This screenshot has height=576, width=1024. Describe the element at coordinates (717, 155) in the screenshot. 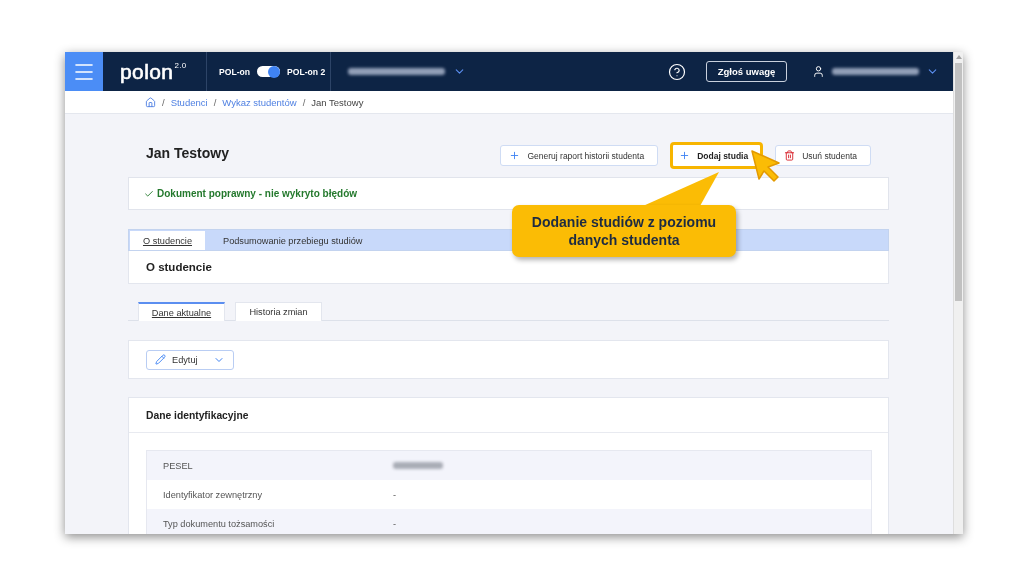

I see `add-button: Dodaj studia` at that location.